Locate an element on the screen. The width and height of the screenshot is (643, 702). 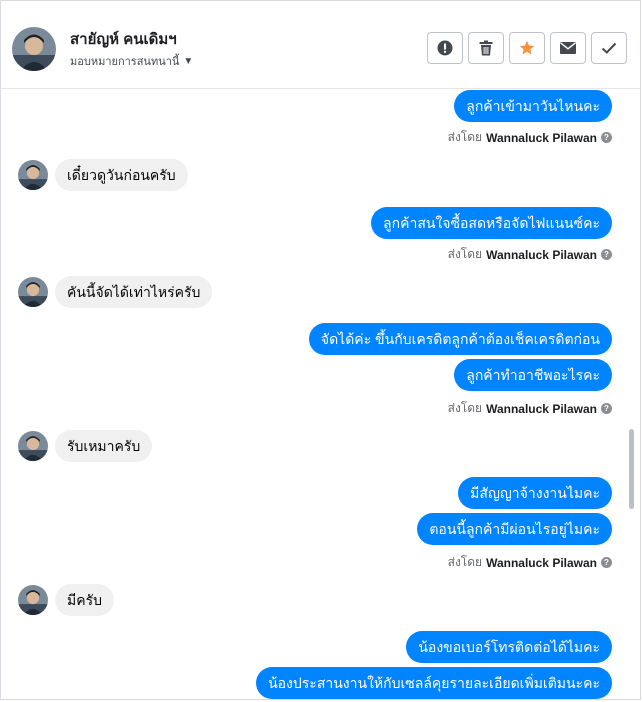
outgoing-message: ลูกค้าสนใจซื้อสดหรือจัดไฟแนนซ์คะ is located at coordinates (491, 223).